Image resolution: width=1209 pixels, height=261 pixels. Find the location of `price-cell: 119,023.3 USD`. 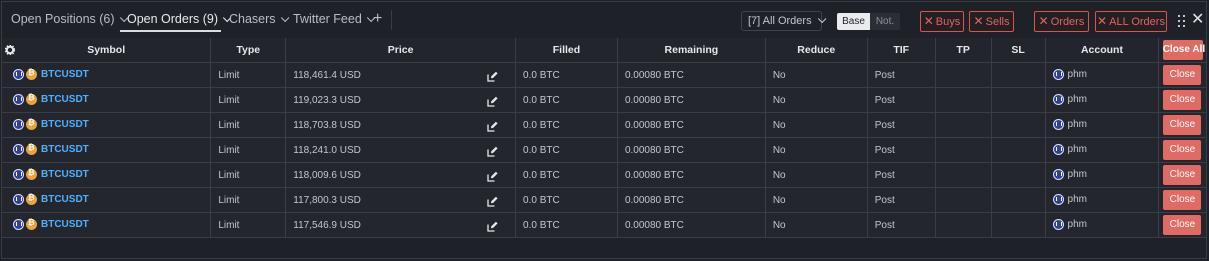

price-cell: 119,023.3 USD is located at coordinates (401, 100).